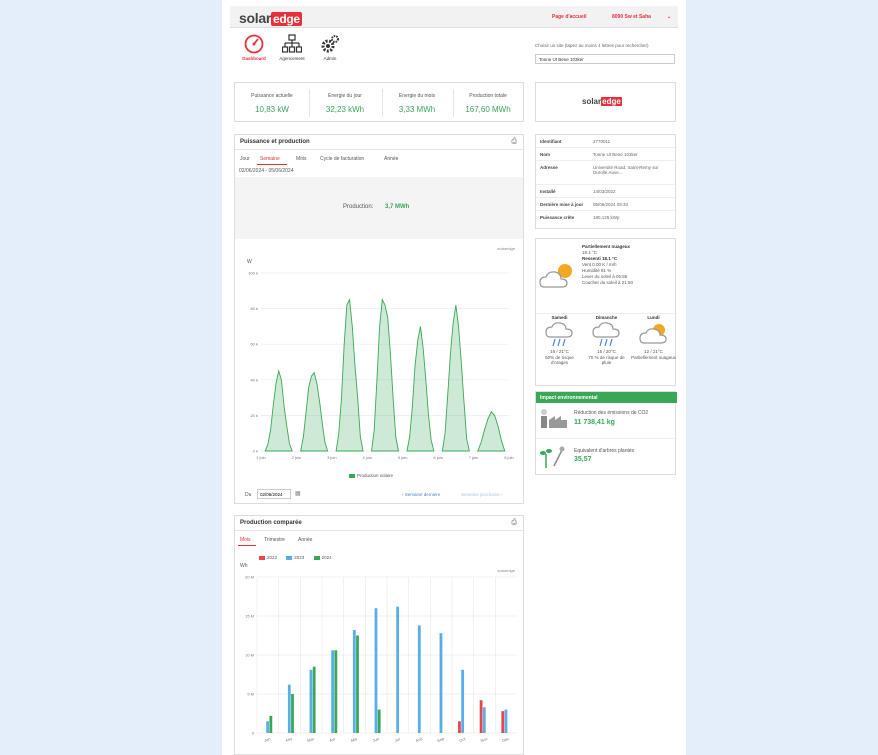 The height and width of the screenshot is (755, 878). I want to click on chevron-down-icon: ⌄, so click(669, 17).